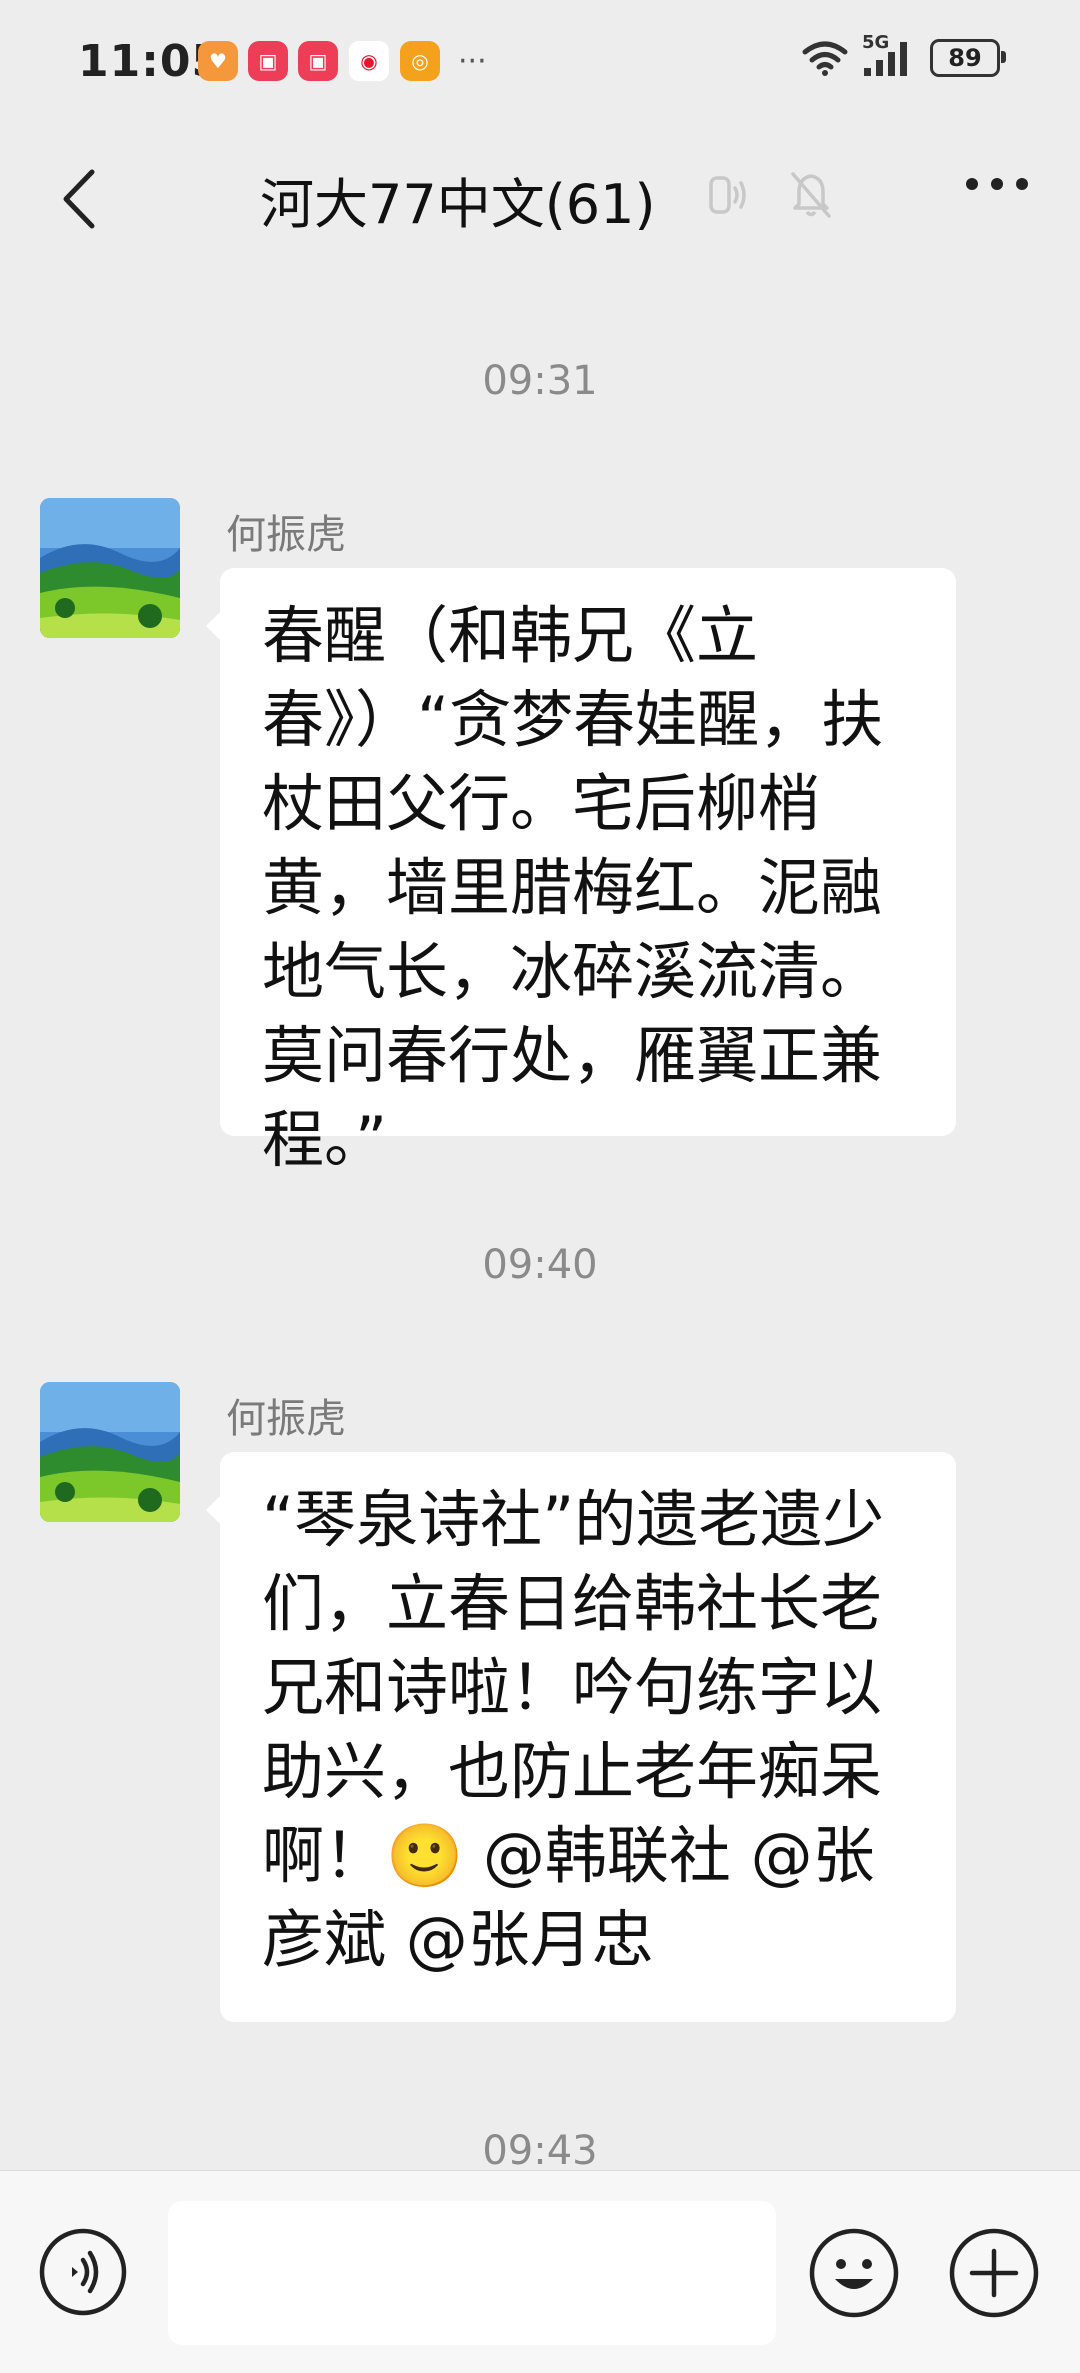  I want to click on battery-indicator: 89, so click(968, 58).